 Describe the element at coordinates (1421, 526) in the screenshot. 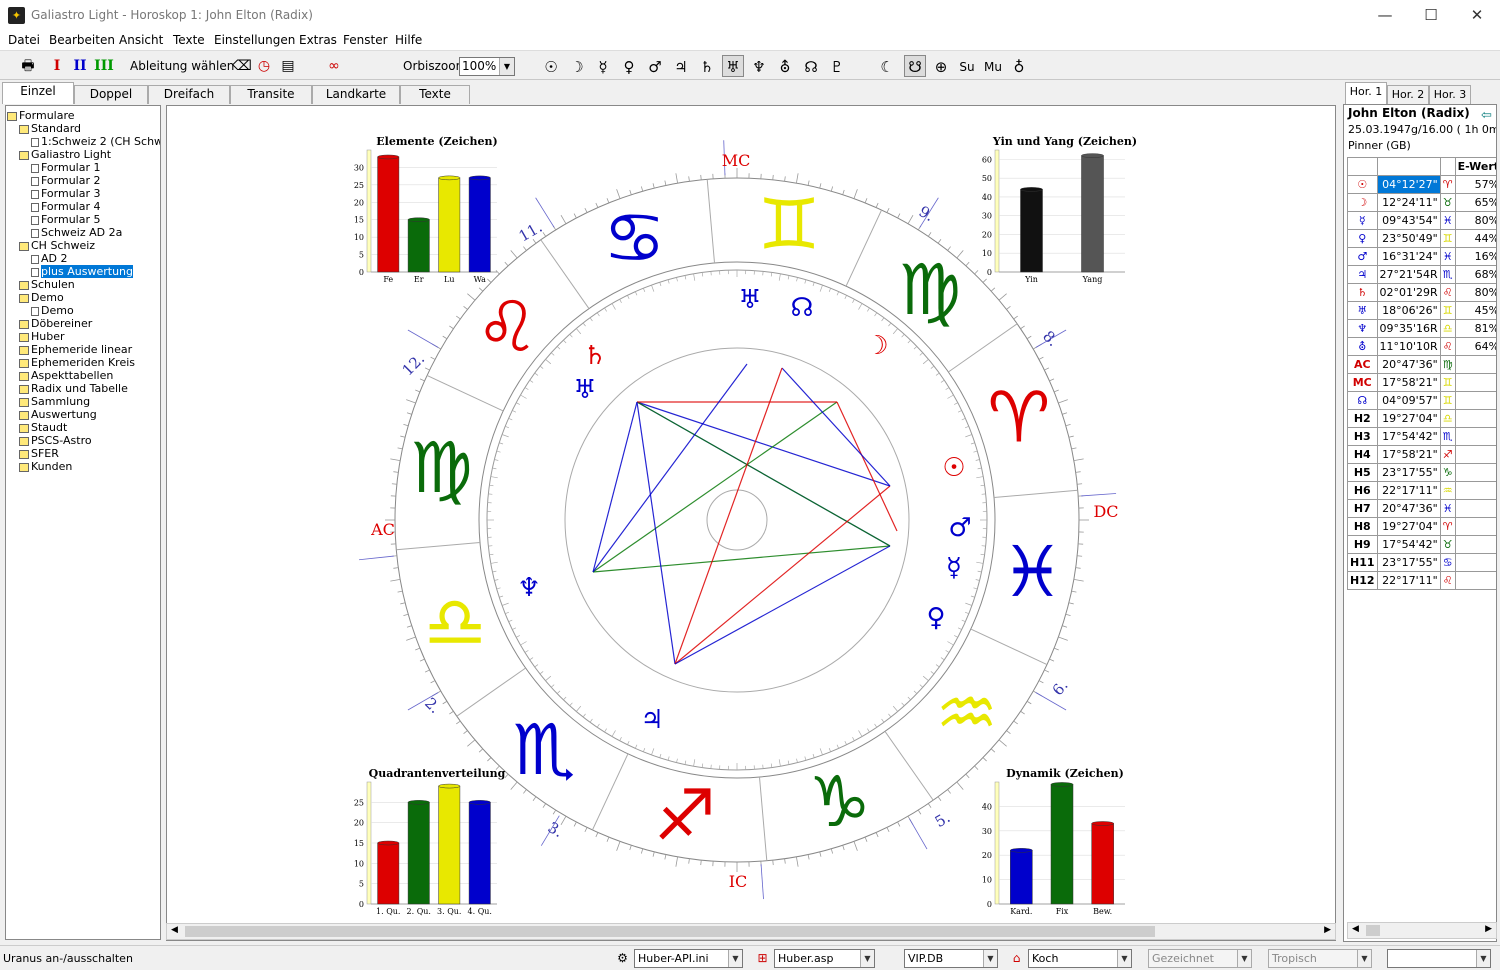

I see `table-row: H8 19°27'04" ♈` at that location.